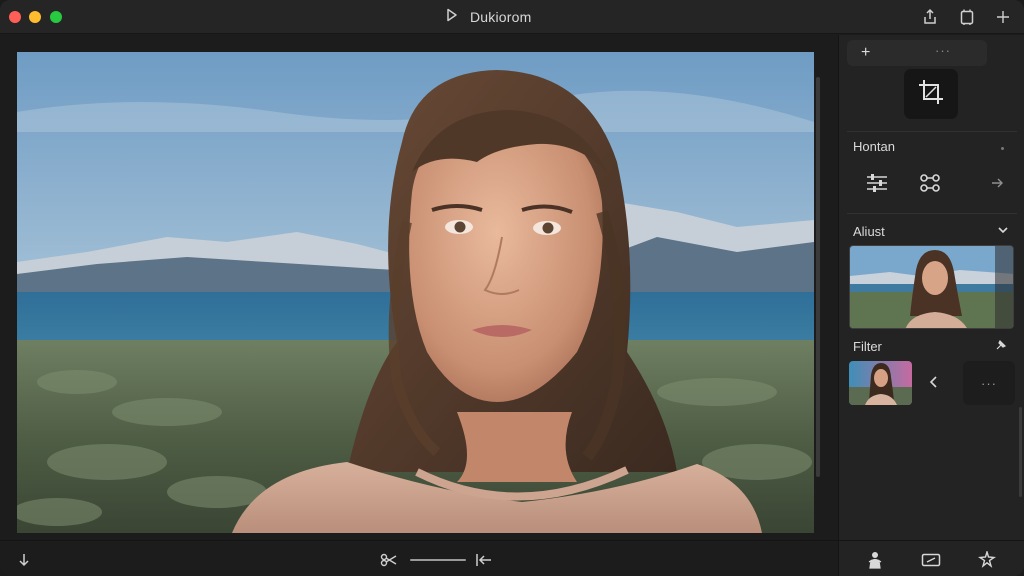 The width and height of the screenshot is (1024, 576). What do you see at coordinates (452, 17) in the screenshot?
I see `play-icon` at bounding box center [452, 17].